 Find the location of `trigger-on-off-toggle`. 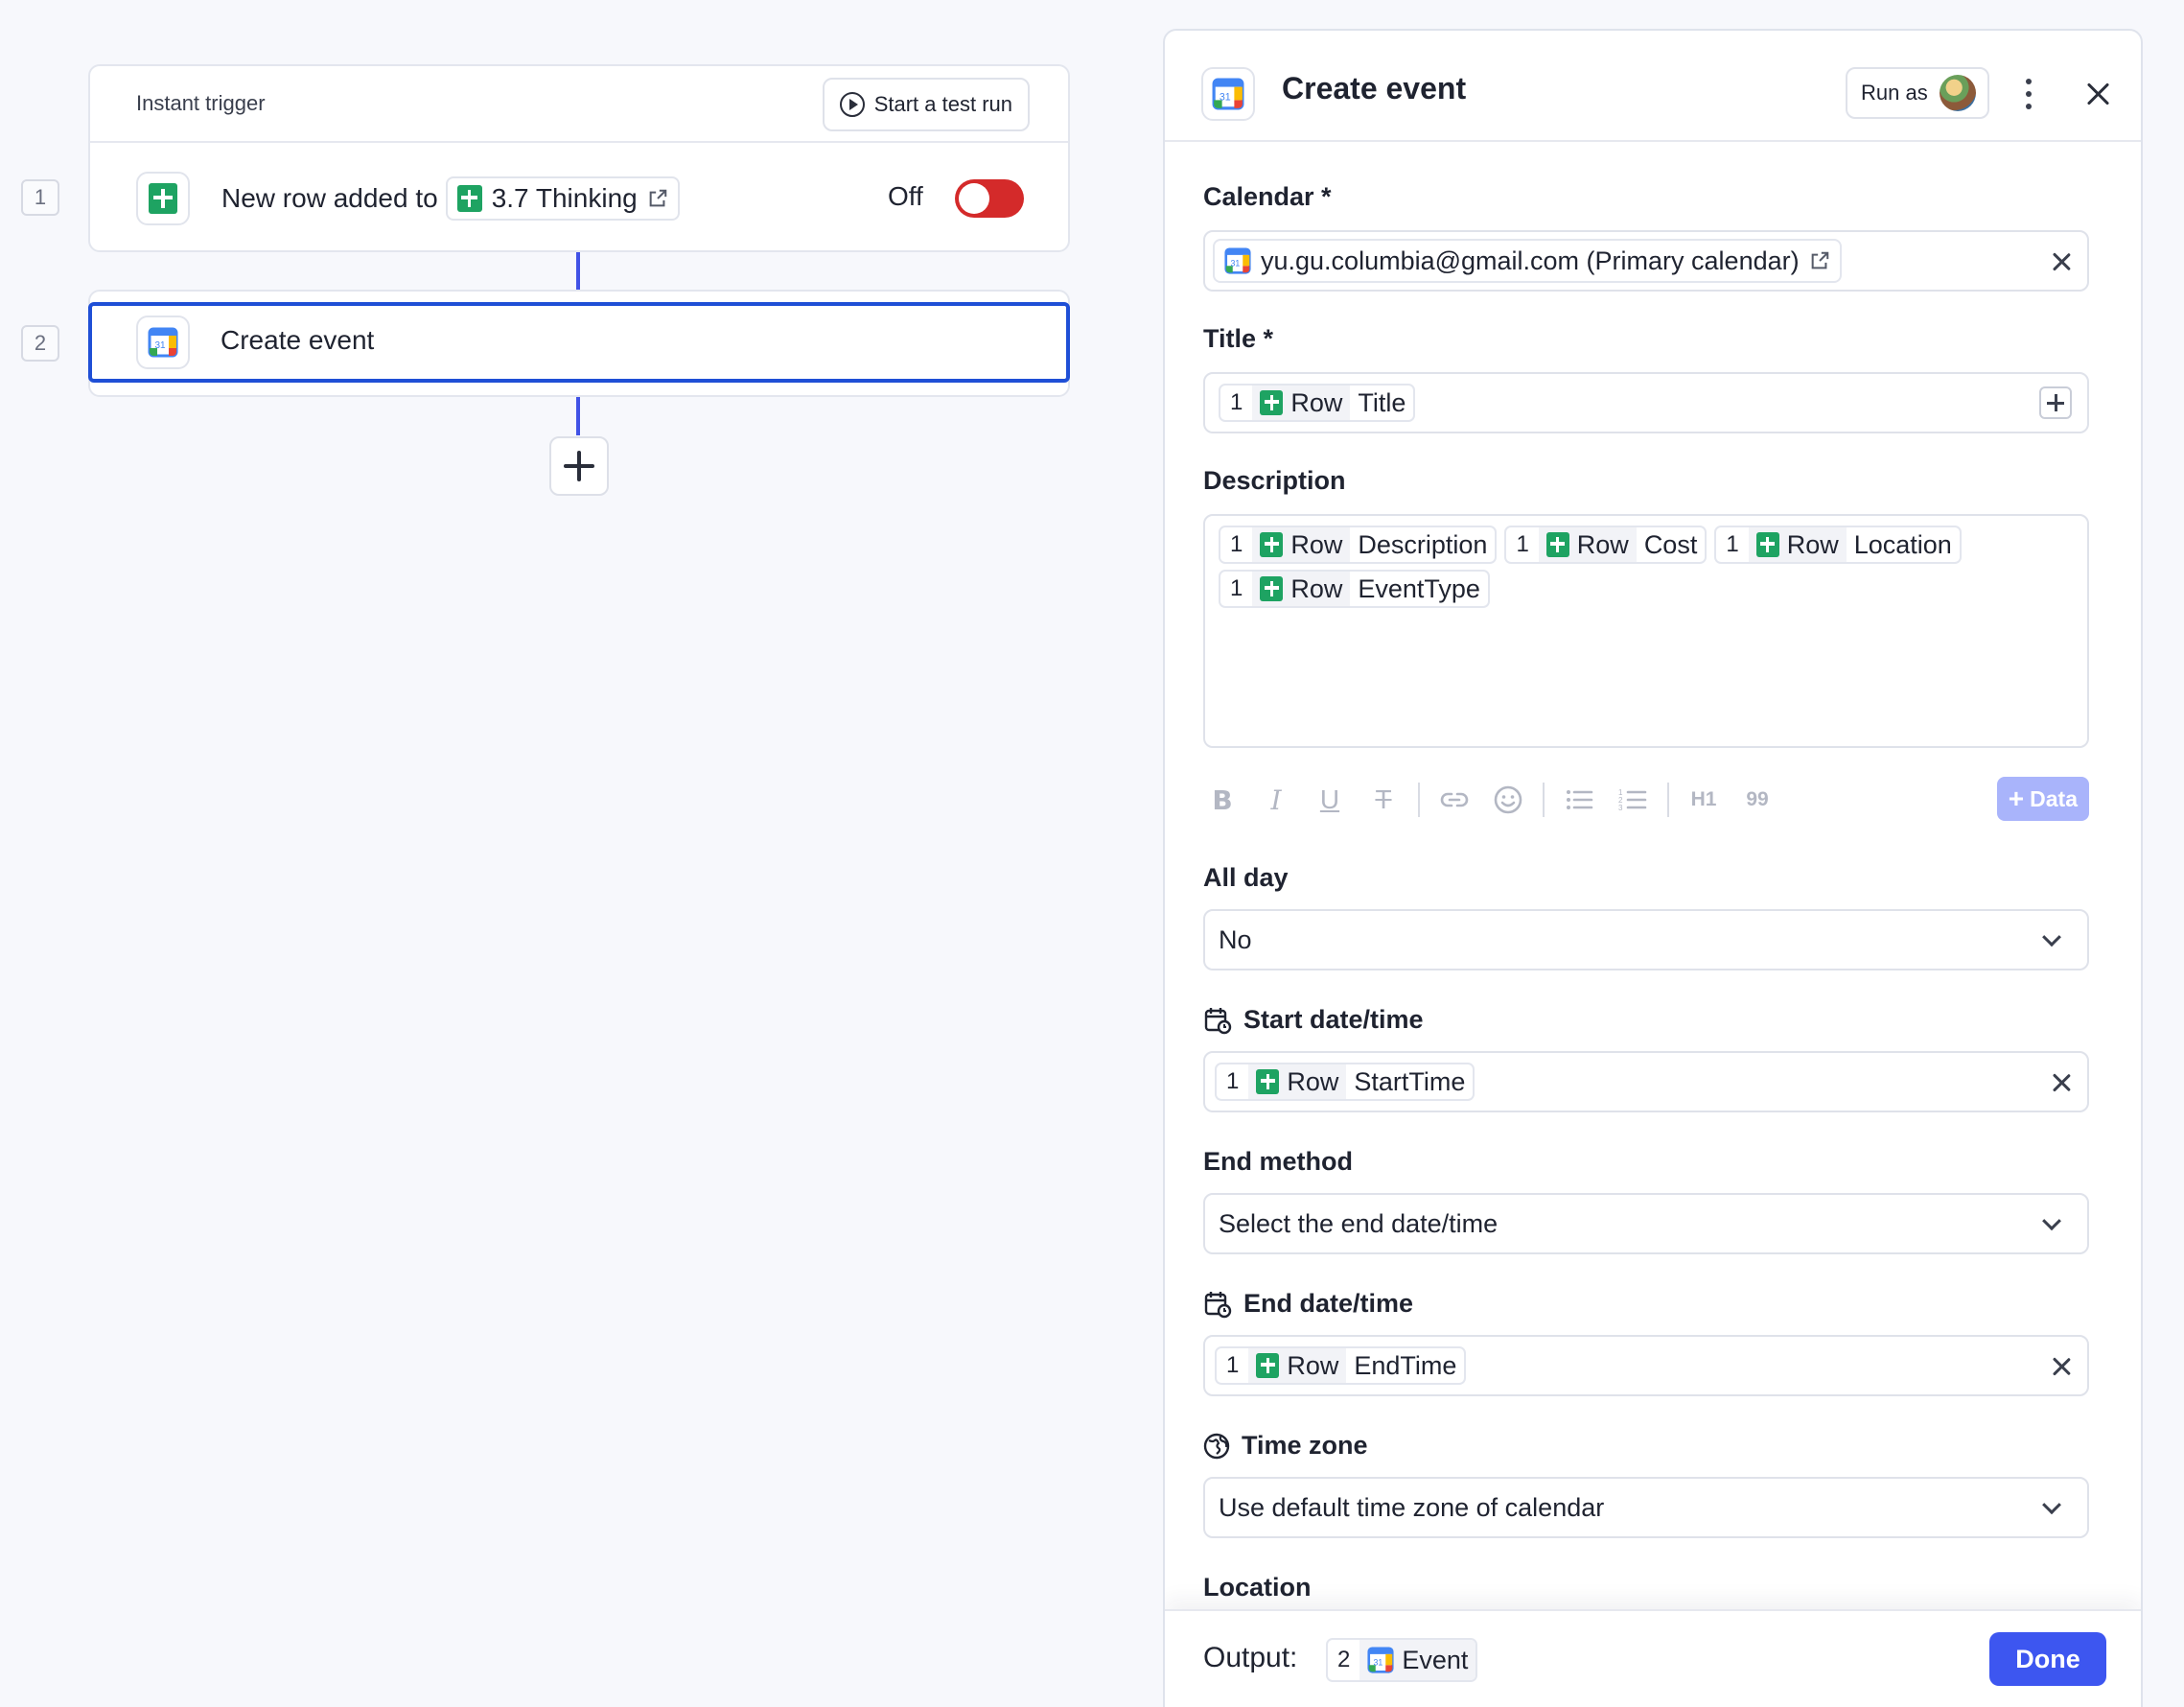

trigger-on-off-toggle is located at coordinates (989, 199).